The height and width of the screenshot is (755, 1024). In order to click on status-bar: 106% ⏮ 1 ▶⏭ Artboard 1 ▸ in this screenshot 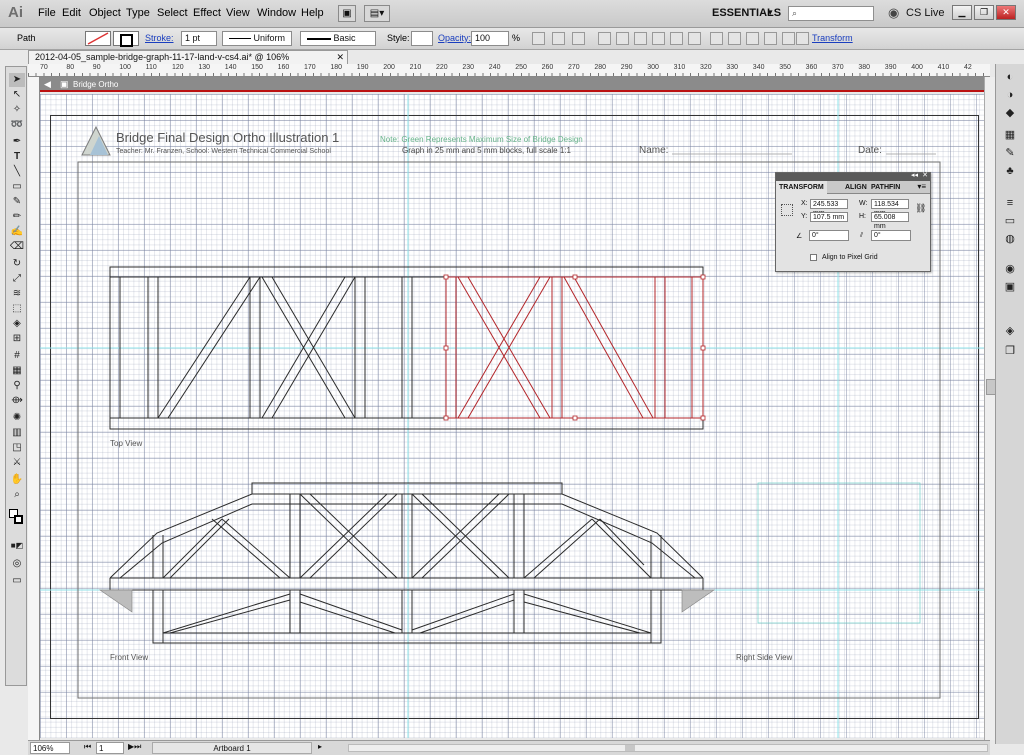, I will do `click(509, 747)`.